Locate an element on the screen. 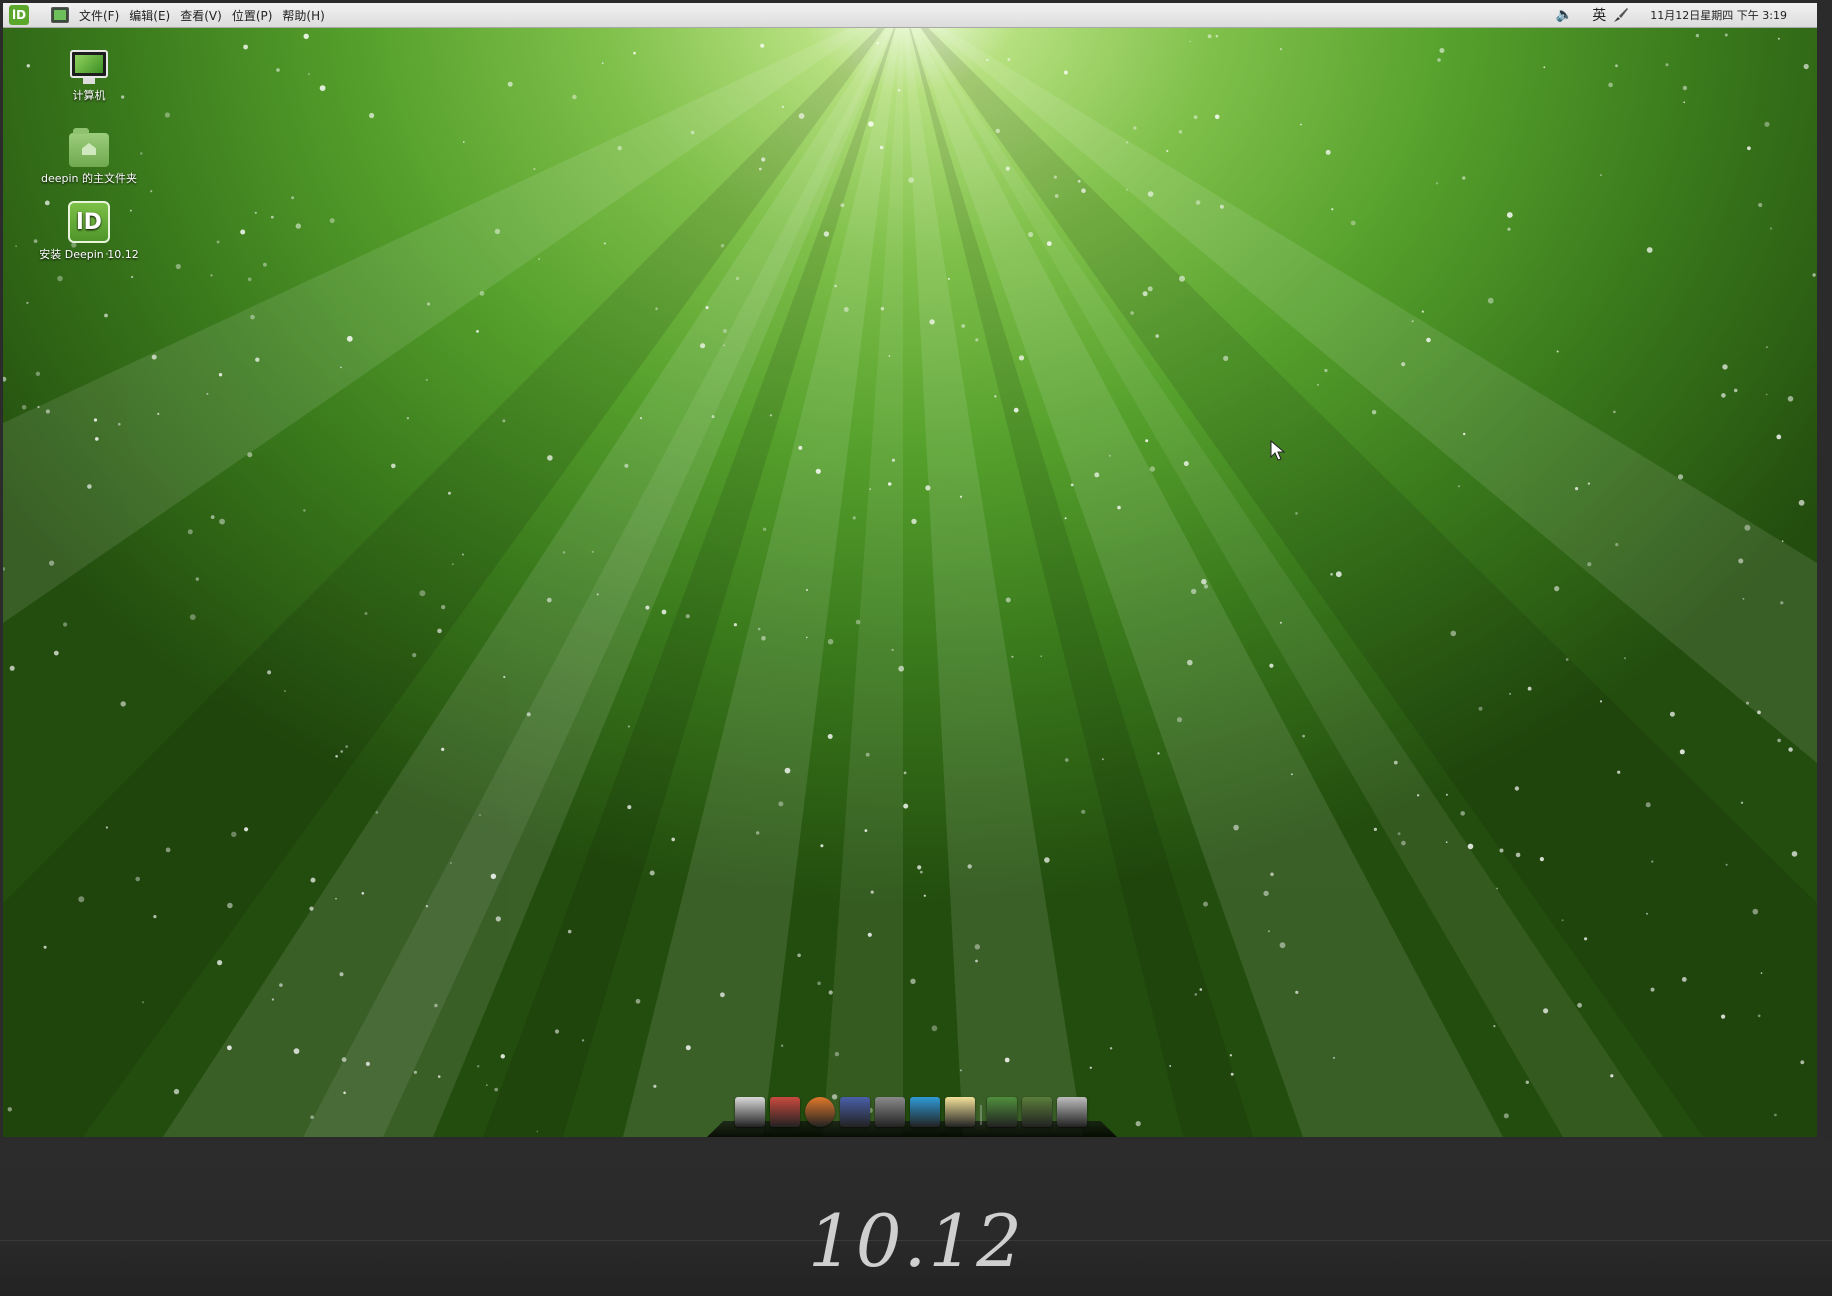 This screenshot has height=1296, width=1832. deepin-logo-icon: lD is located at coordinates (19, 15).